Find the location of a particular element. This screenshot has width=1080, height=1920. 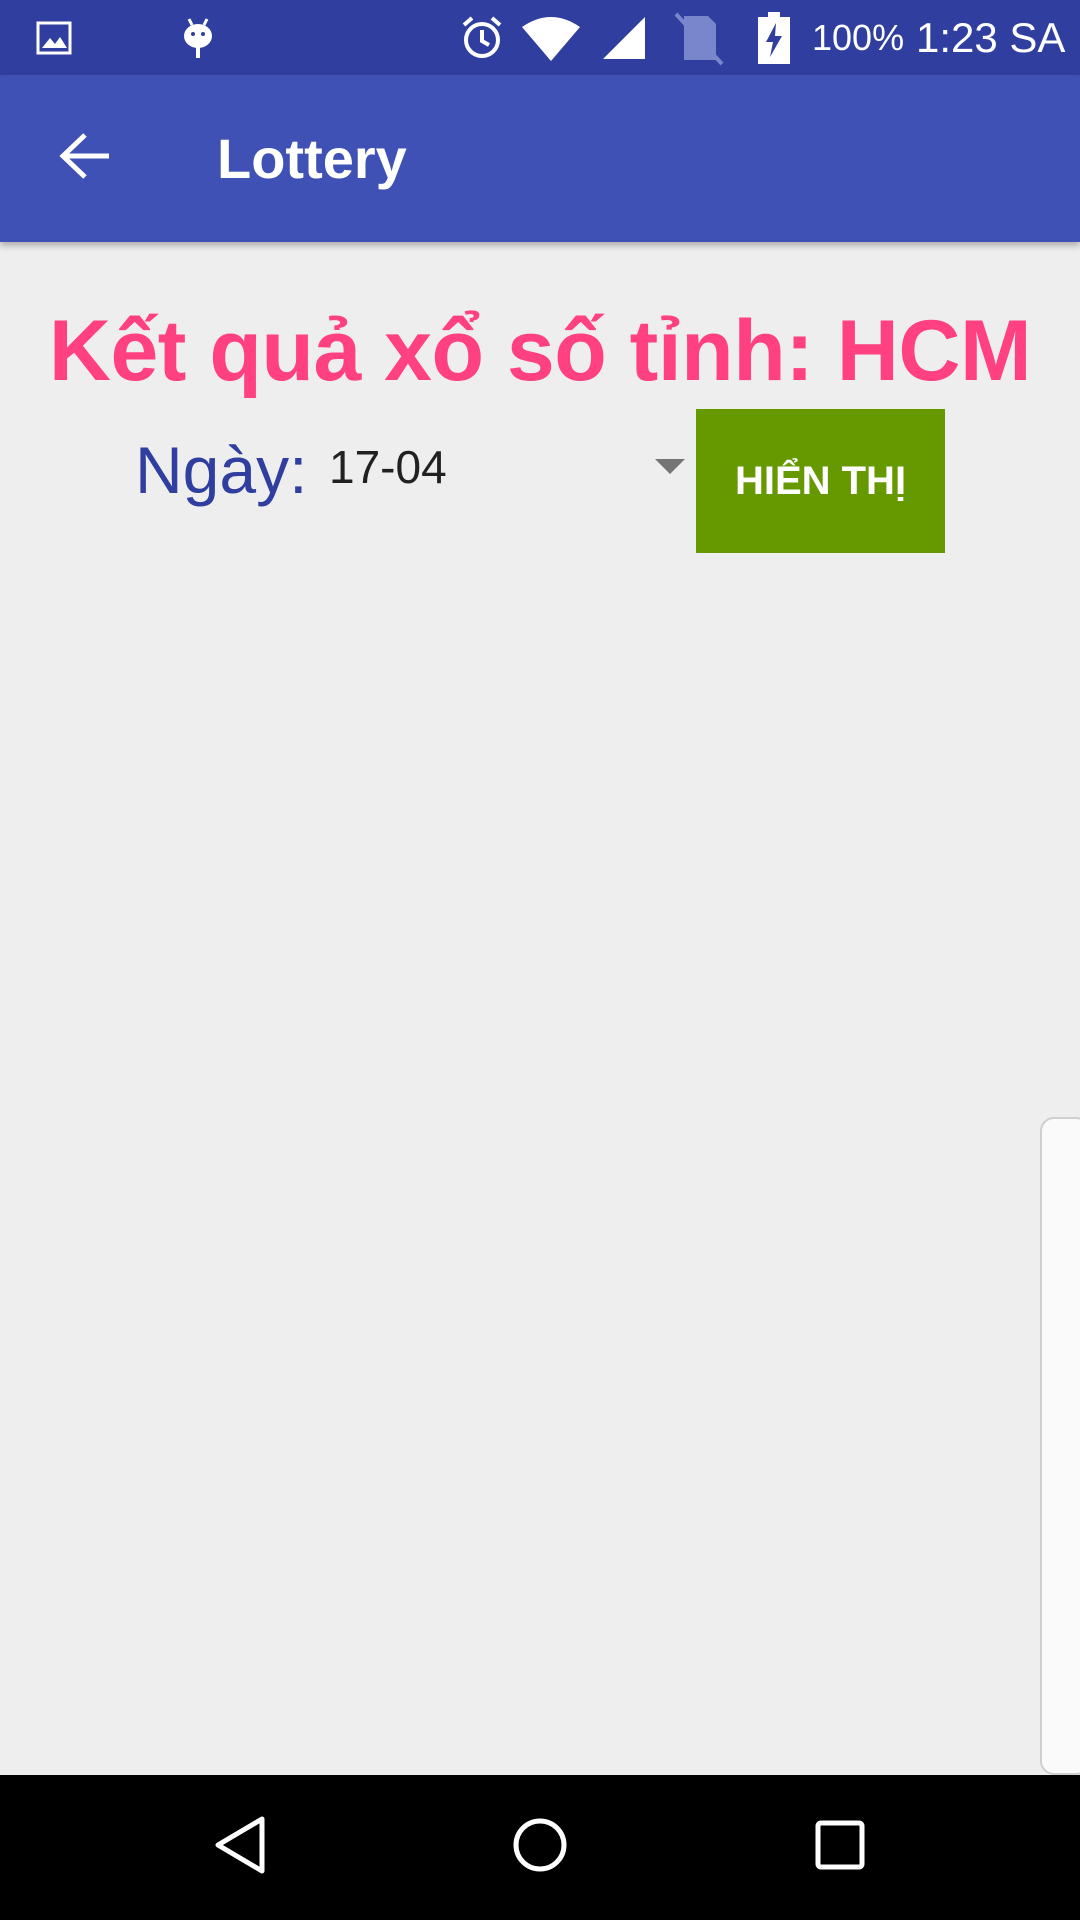

back-button is located at coordinates (85, 158).